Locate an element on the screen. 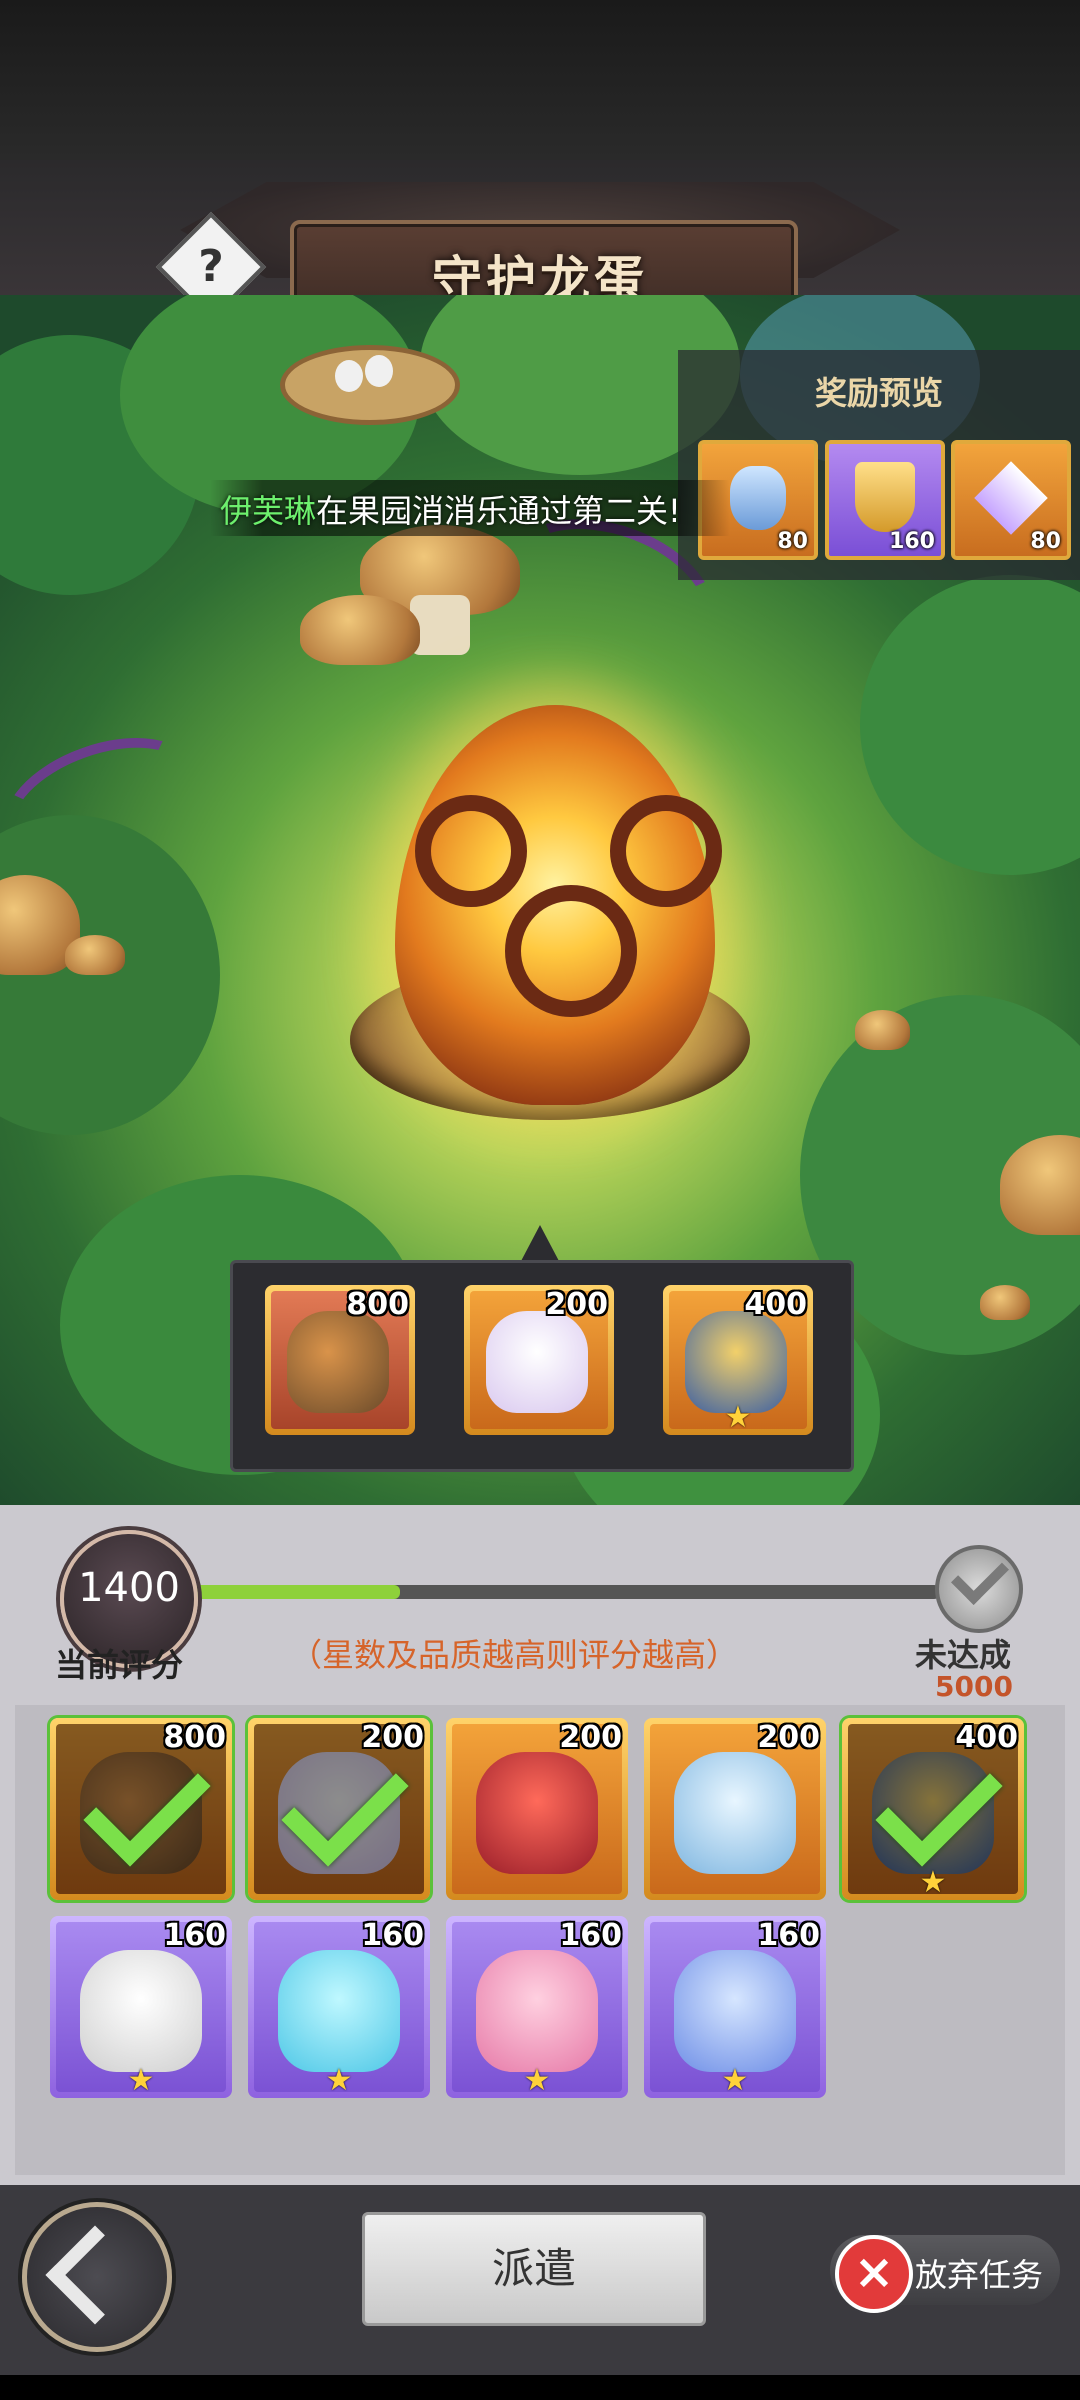 Image resolution: width=1080 pixels, height=2400 pixels. current-score-label: 当前评分 is located at coordinates (119, 1665).